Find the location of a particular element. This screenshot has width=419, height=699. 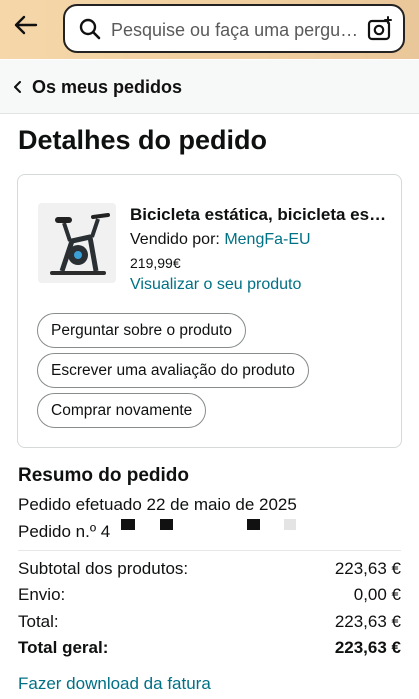

row-label: Total geral: is located at coordinates (63, 647).